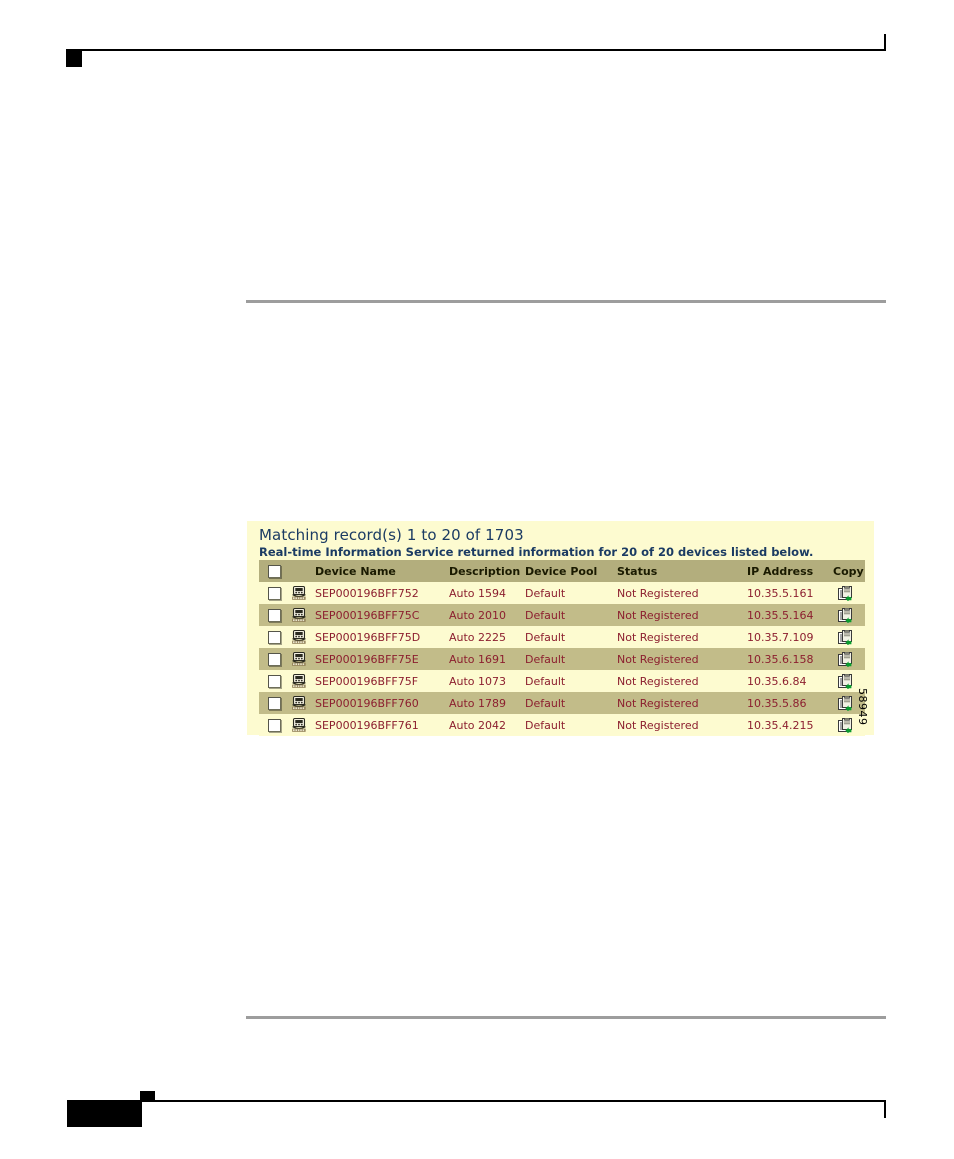  What do you see at coordinates (382, 593) in the screenshot?
I see `device-name-link: SEP000196BFF752` at bounding box center [382, 593].